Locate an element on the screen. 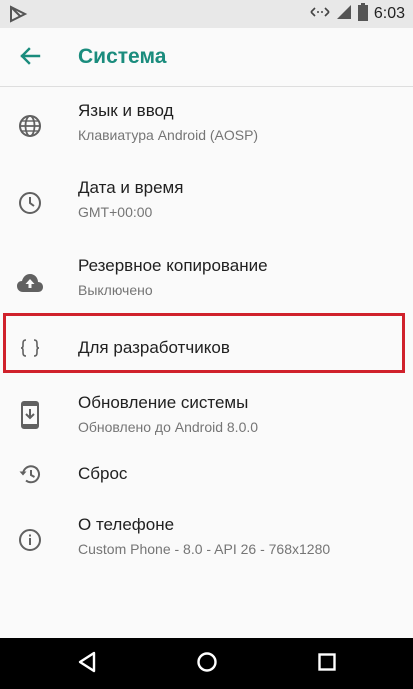 This screenshot has width=413, height=689. nav-home-button is located at coordinates (207, 664).